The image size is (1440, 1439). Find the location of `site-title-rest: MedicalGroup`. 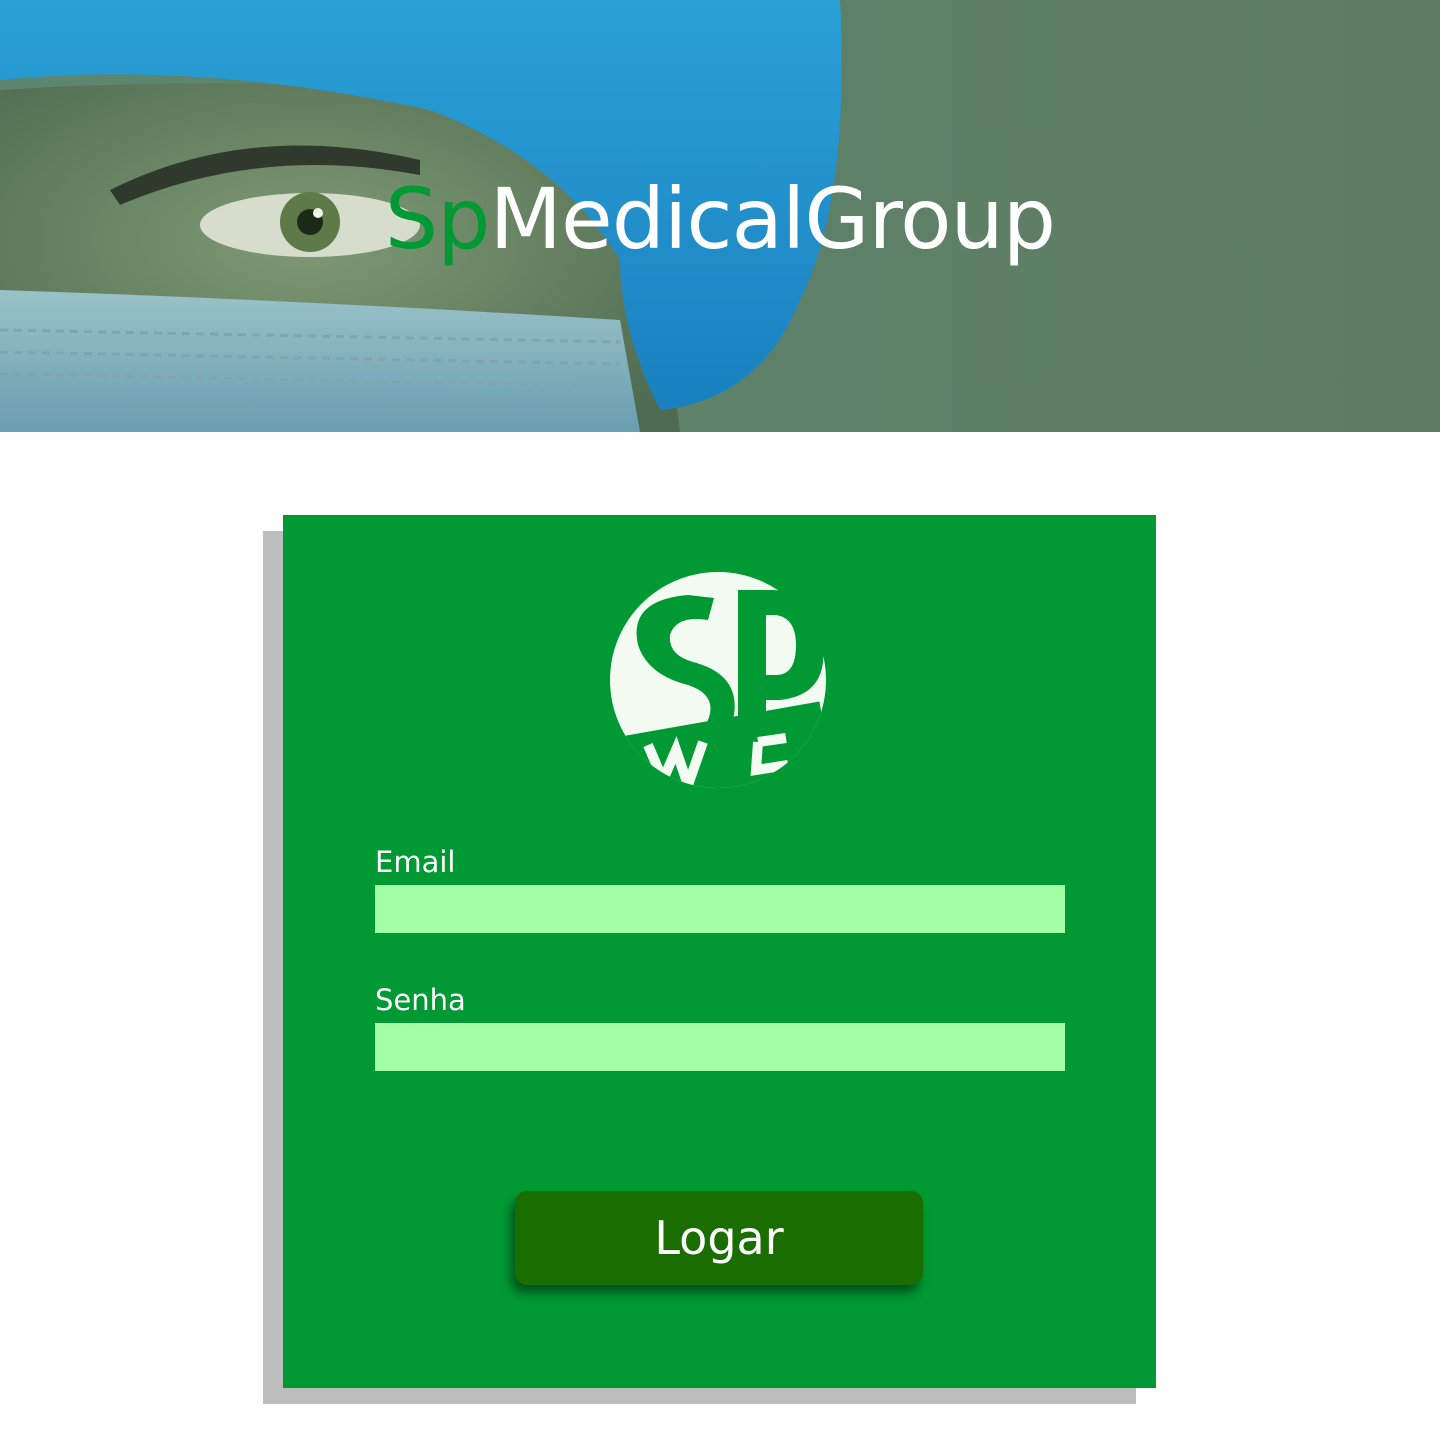

site-title-rest: MedicalGroup is located at coordinates (773, 219).